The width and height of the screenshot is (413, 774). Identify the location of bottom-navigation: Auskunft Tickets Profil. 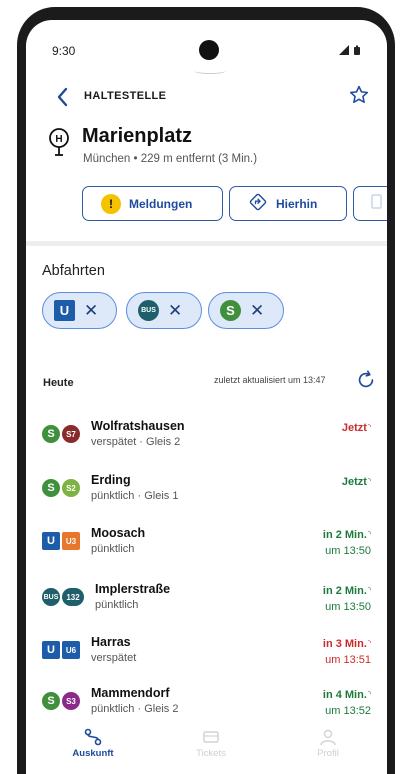
(206, 747).